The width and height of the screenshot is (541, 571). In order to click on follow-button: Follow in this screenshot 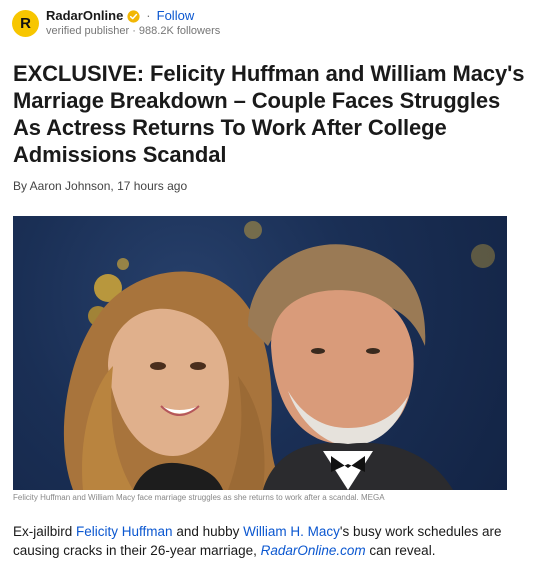, I will do `click(176, 16)`.